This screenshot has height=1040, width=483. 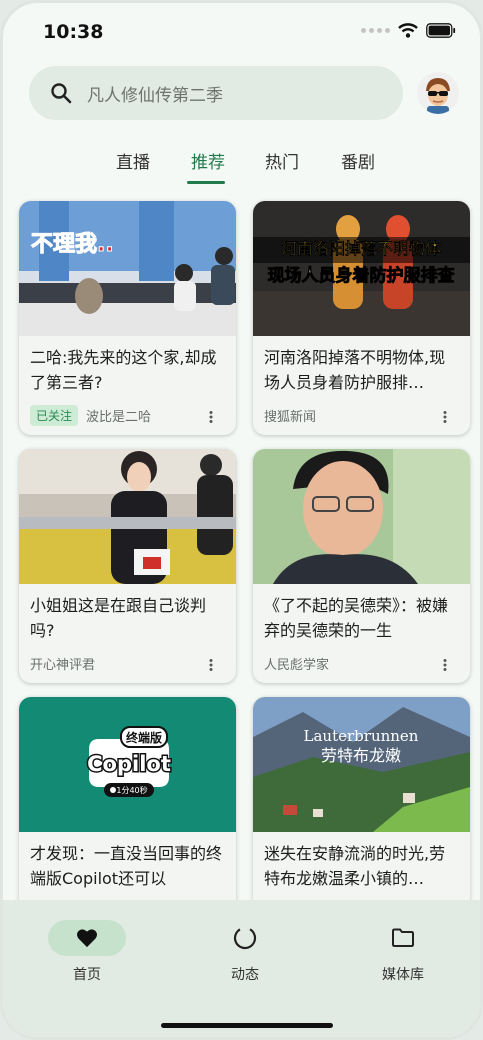 I want to click on video-card: 小姐姐这是在跟自己谈判吗? 开心神评君, so click(x=127, y=566).